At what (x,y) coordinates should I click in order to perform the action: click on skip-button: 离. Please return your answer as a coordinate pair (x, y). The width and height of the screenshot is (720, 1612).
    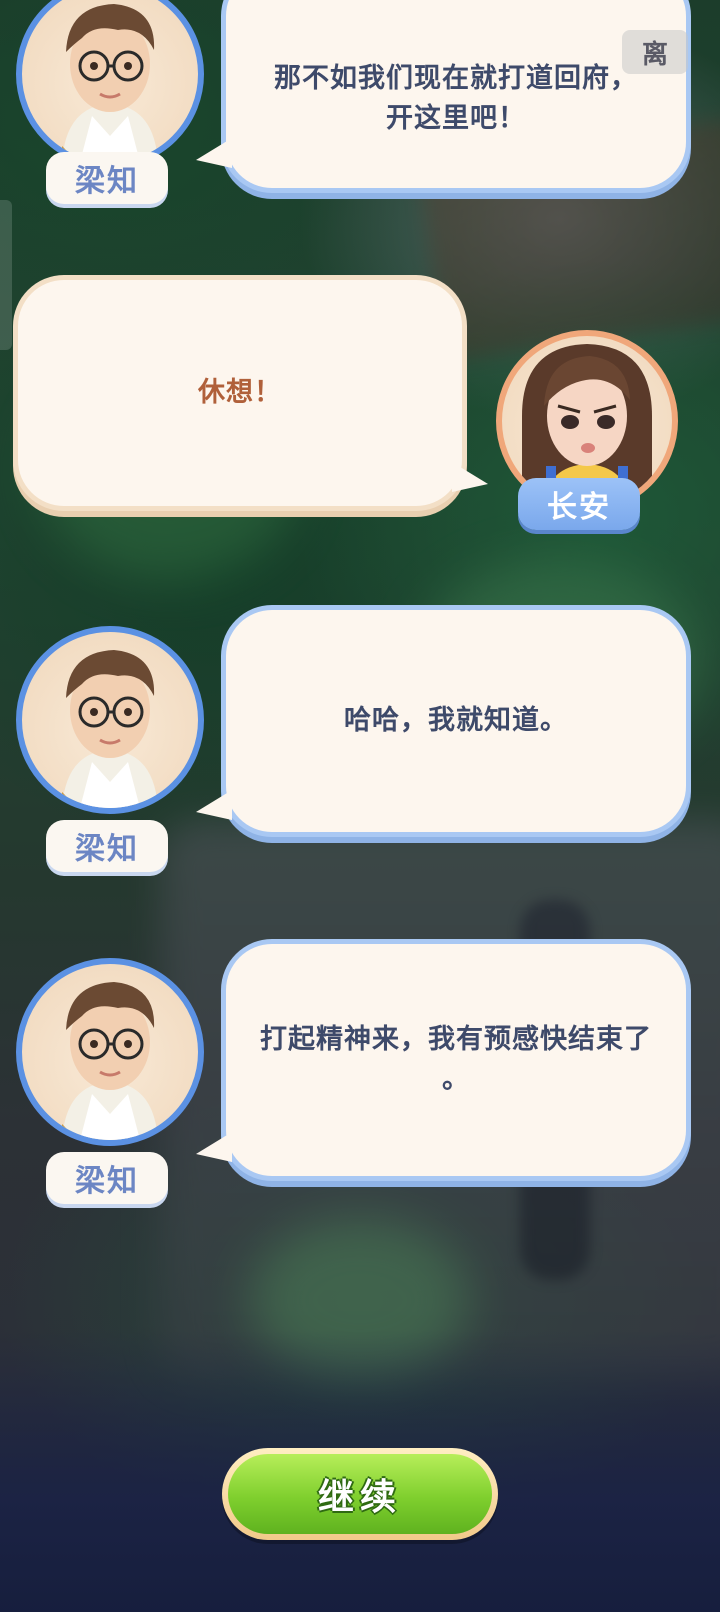
    Looking at the image, I should click on (655, 52).